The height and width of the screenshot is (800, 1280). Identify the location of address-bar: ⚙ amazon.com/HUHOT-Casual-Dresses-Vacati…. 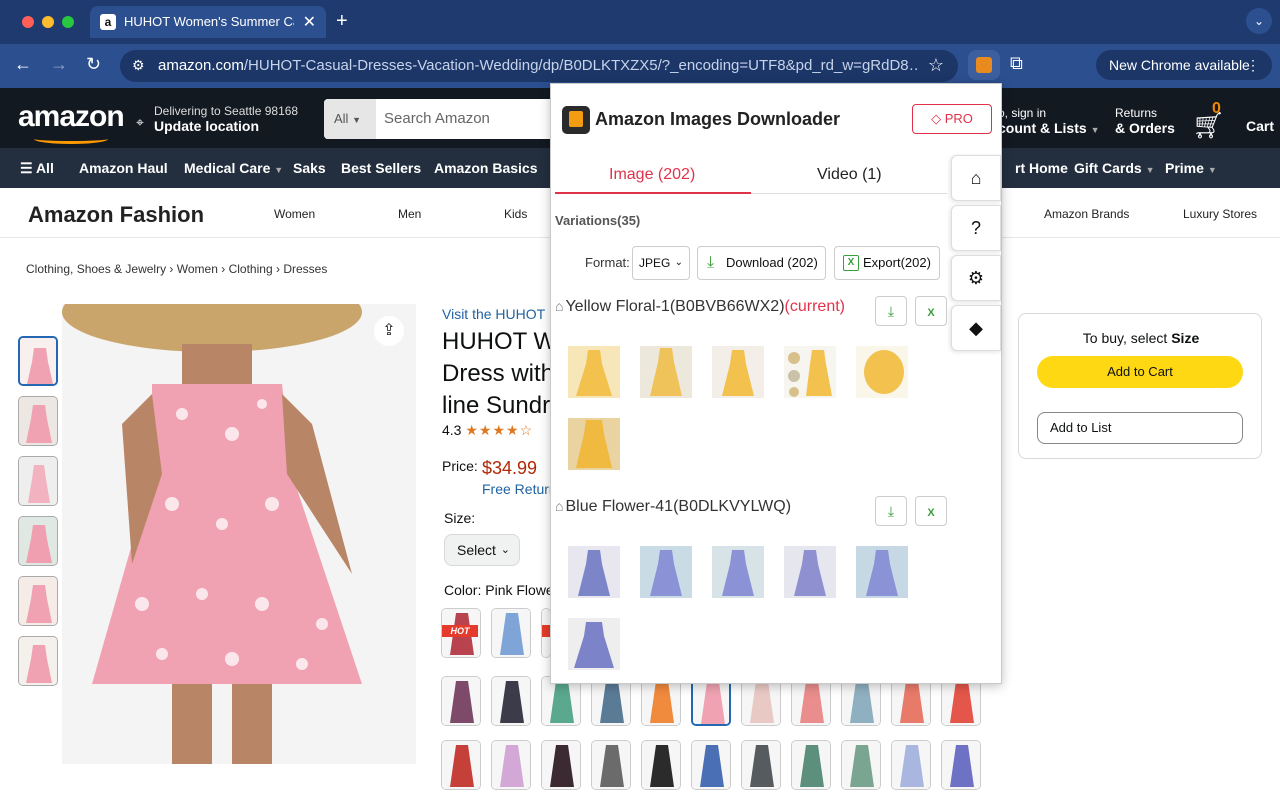
(539, 66).